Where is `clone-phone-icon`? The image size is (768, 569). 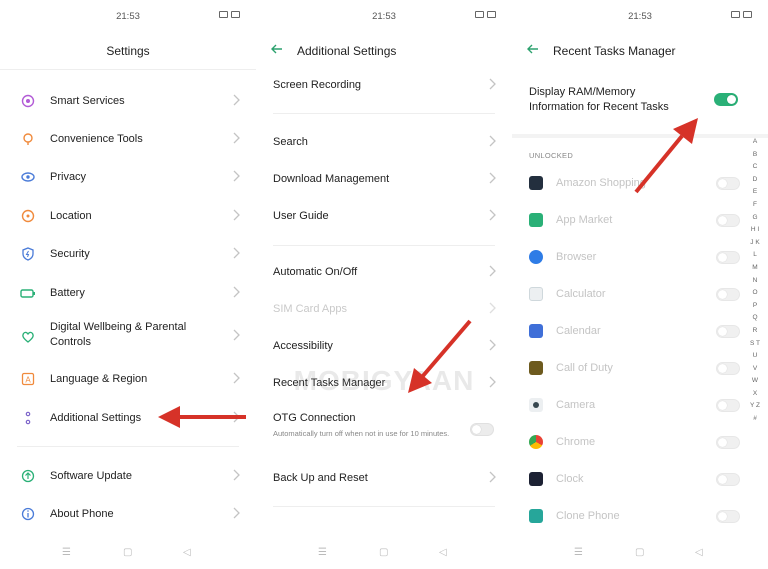
clone-phone-icon is located at coordinates (536, 516).